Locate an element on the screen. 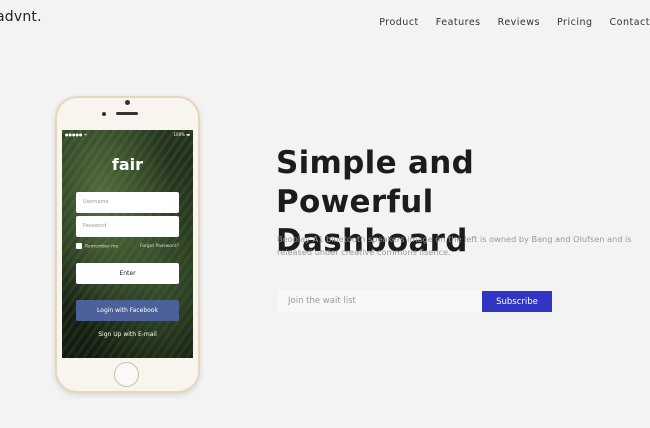 The width and height of the screenshot is (650, 428). phone-home-button is located at coordinates (126, 374).